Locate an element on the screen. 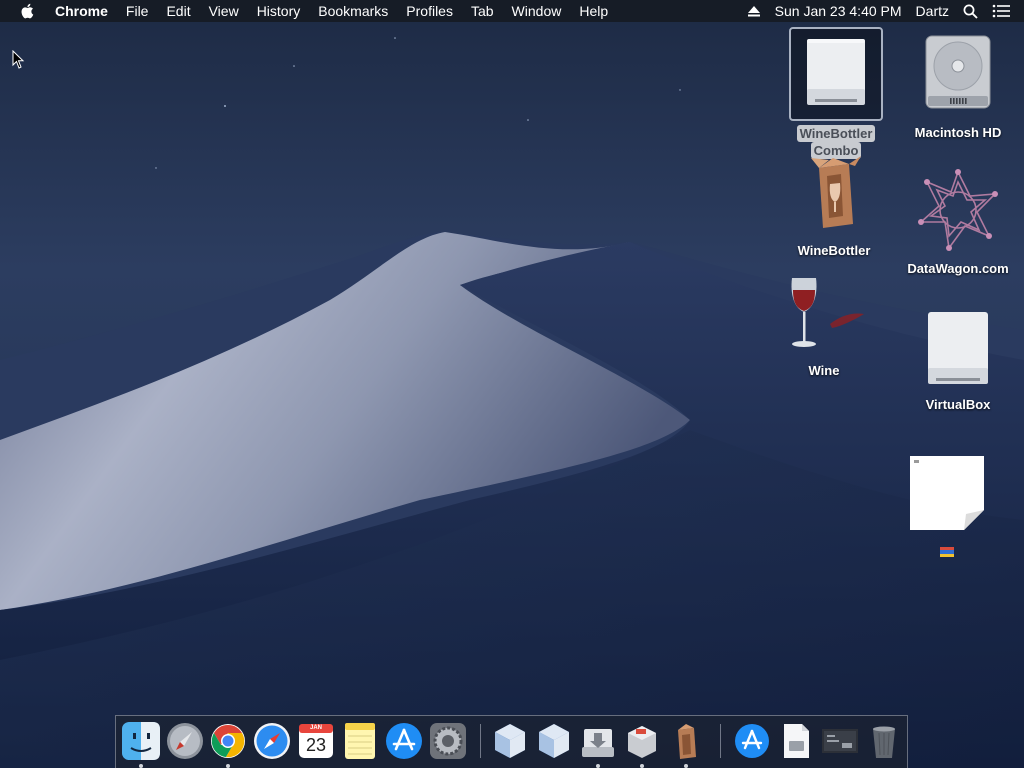  dock-calendar-month: JAN is located at coordinates (315, 728).